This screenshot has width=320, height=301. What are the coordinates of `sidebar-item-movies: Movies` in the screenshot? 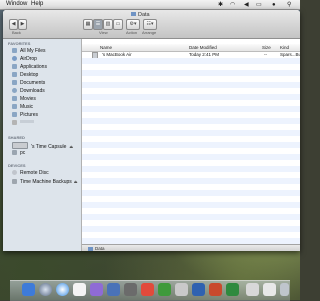 It's located at (24, 99).